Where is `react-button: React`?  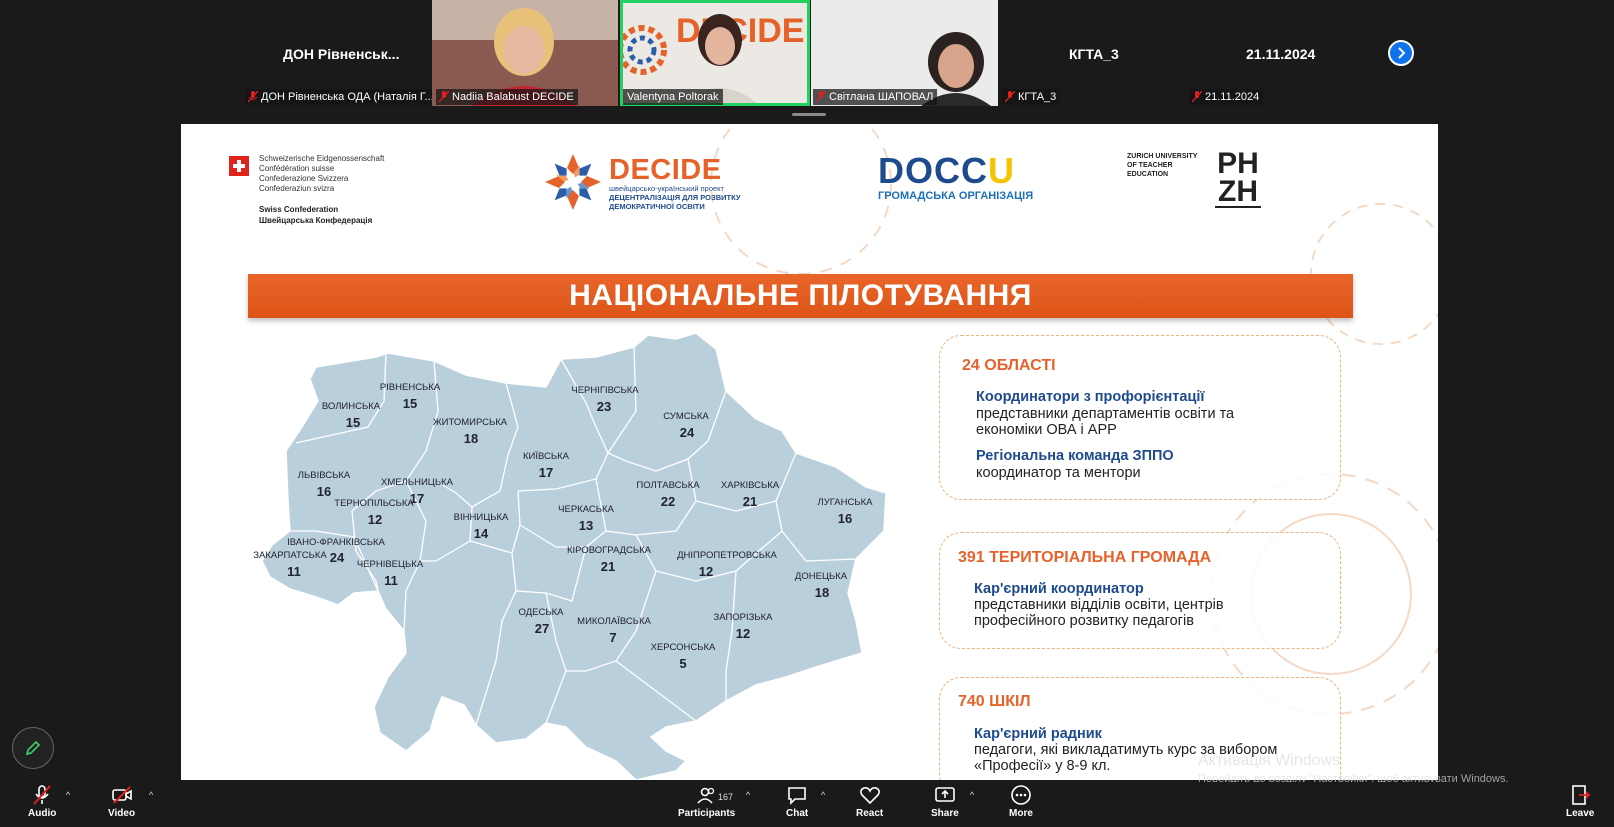
react-button: React is located at coordinates (869, 801).